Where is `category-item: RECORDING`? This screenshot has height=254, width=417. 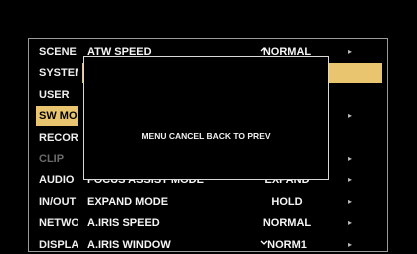 category-item: RECORDING is located at coordinates (57, 138).